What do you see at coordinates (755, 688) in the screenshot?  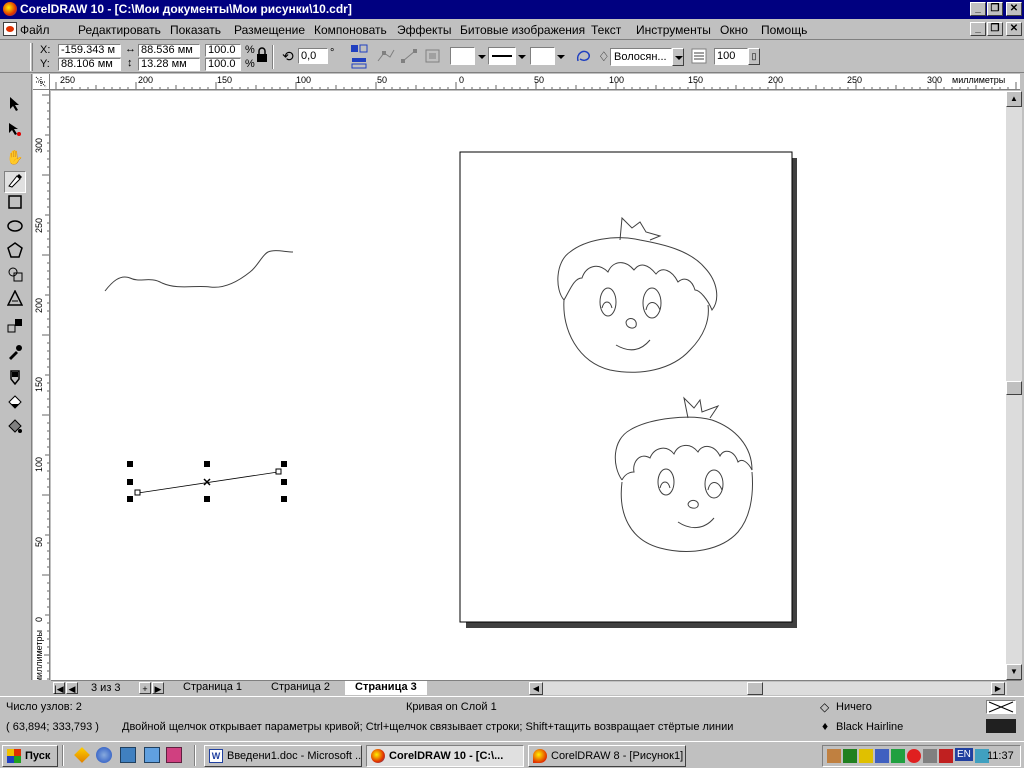 I see `horizontal-scroll-thumb` at bounding box center [755, 688].